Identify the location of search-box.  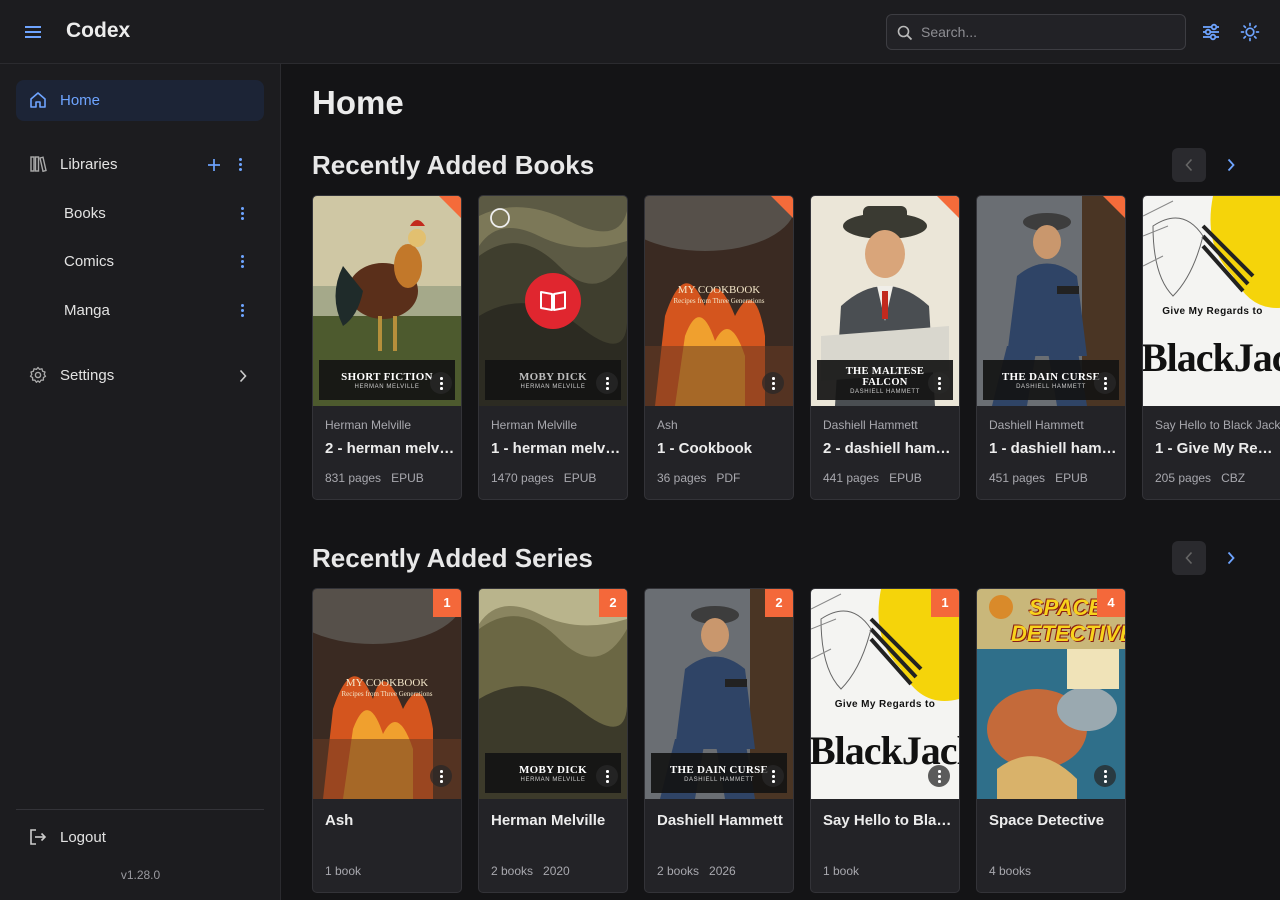
(1036, 32).